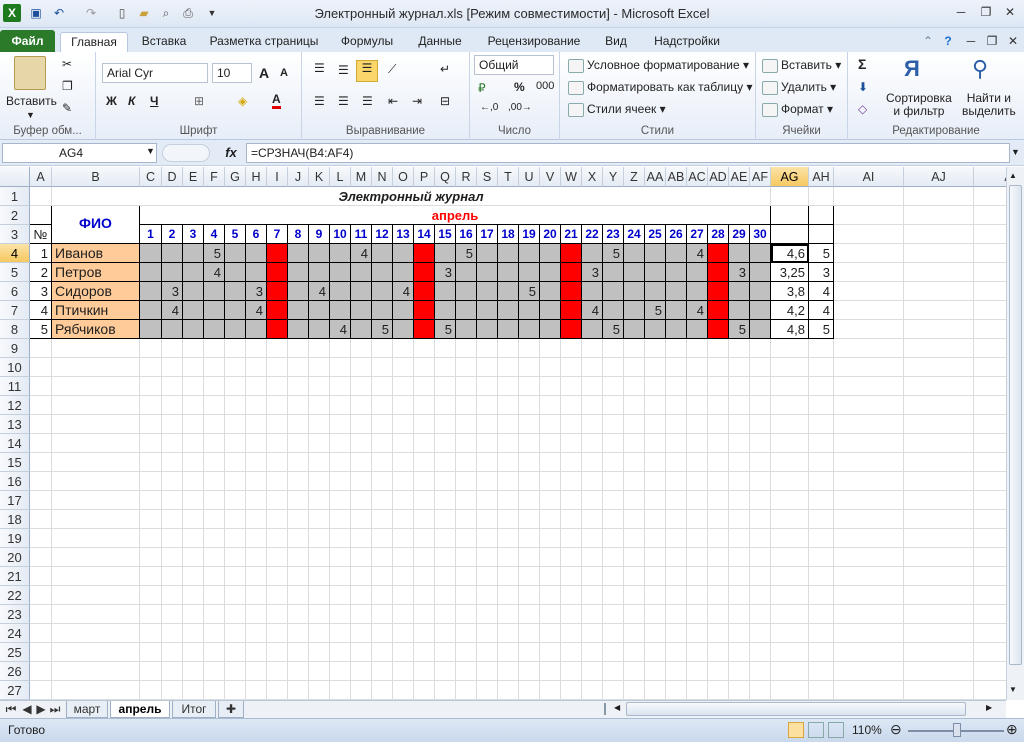 The width and height of the screenshot is (1024, 742). I want to click on tab-addins: Надстройки, so click(687, 42).